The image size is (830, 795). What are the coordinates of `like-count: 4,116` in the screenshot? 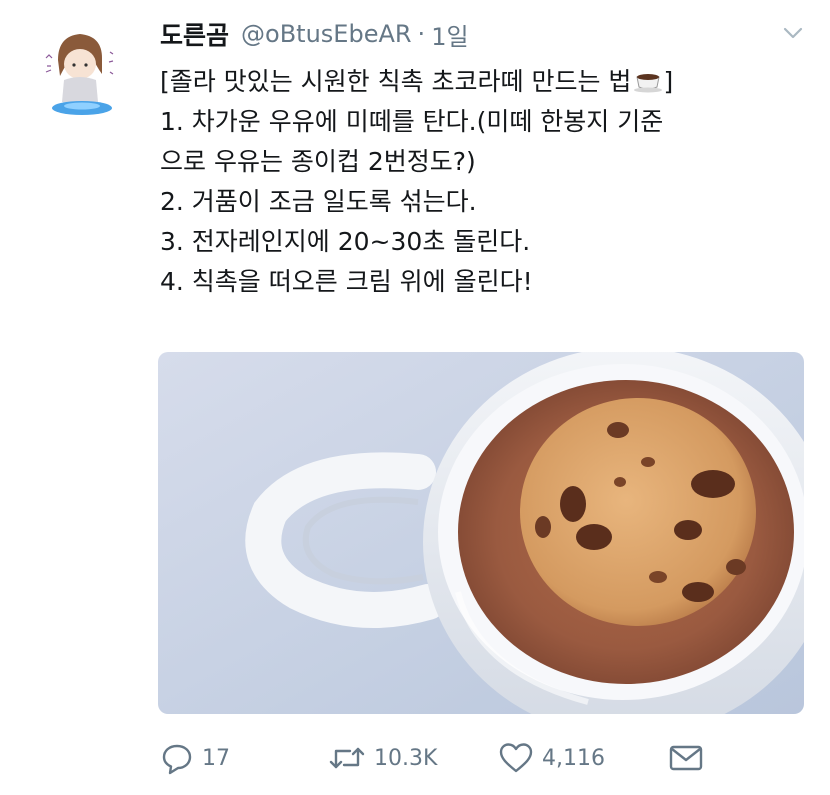 It's located at (573, 758).